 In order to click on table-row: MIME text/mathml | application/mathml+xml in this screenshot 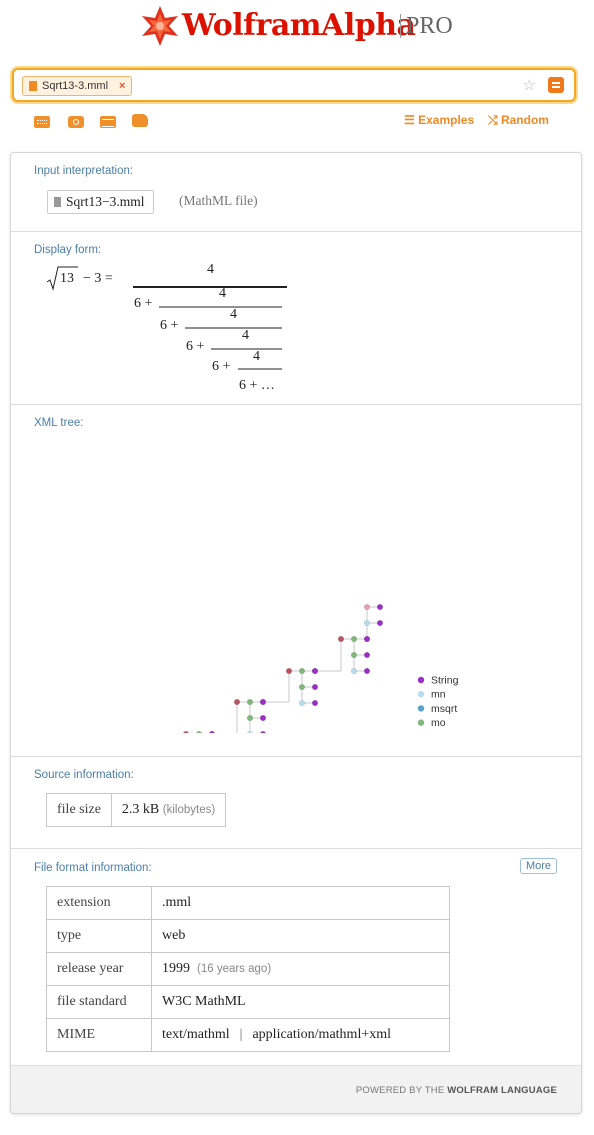, I will do `click(248, 1035)`.